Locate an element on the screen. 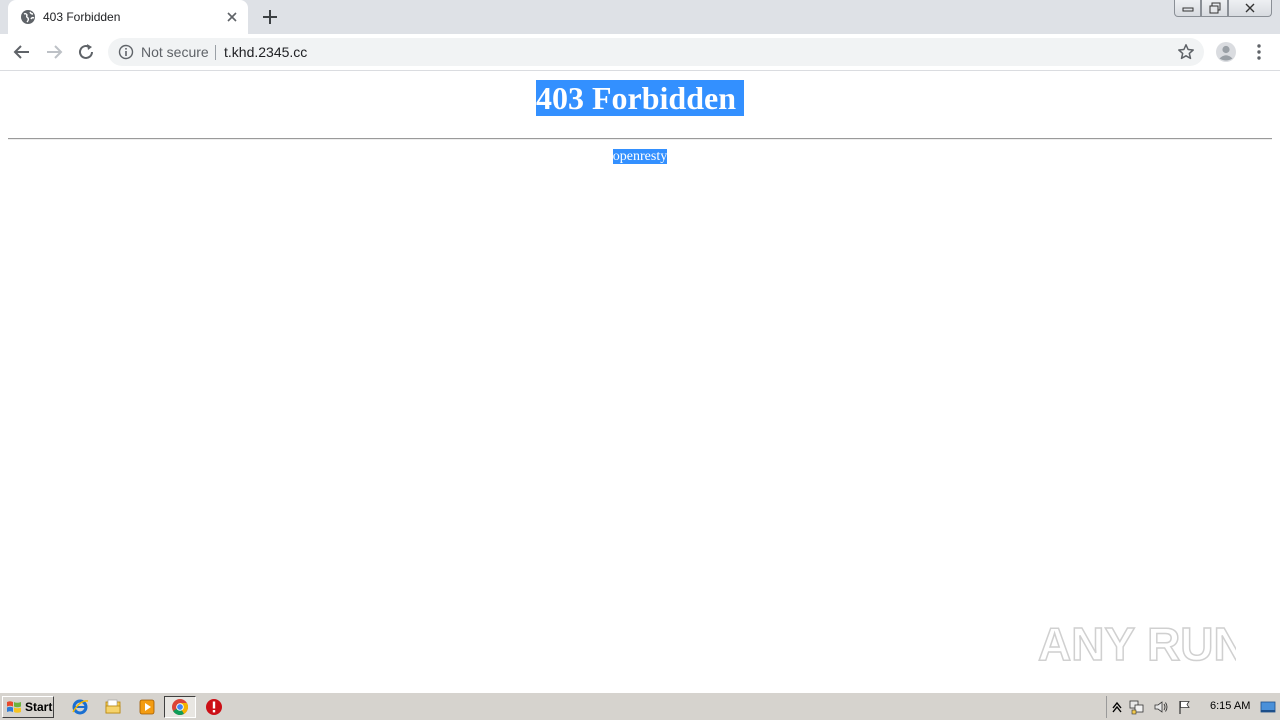 The height and width of the screenshot is (720, 1280). restore-button is located at coordinates (1214, 8).